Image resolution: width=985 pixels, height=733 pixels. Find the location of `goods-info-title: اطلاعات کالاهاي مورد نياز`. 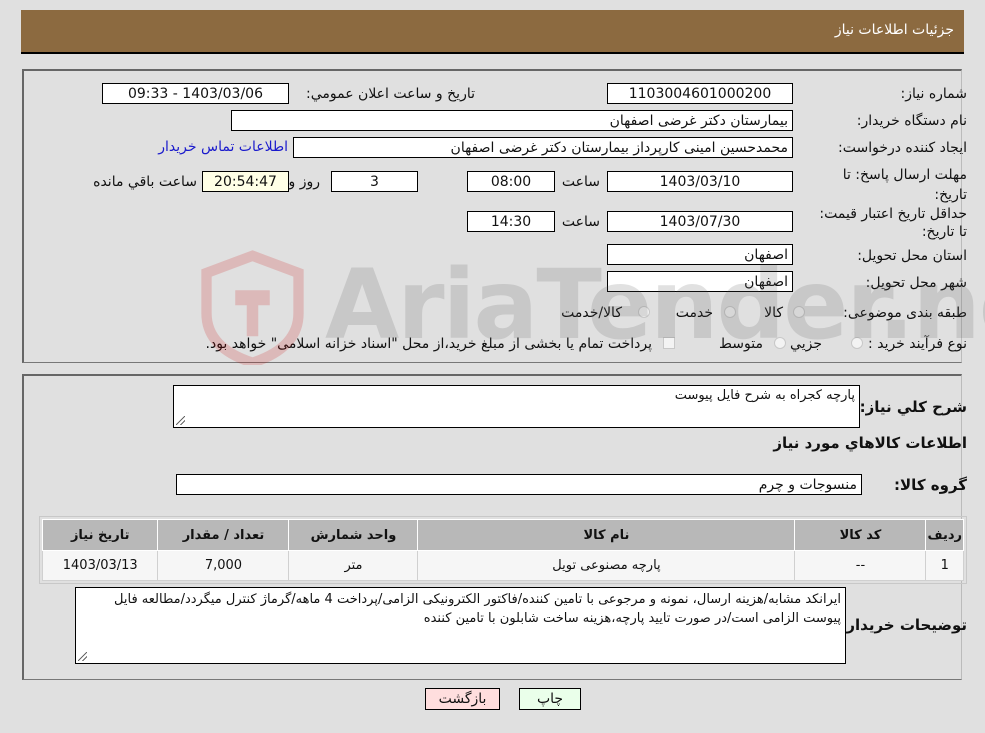

goods-info-title: اطلاعات کالاهاي مورد نياز is located at coordinates (870, 443).